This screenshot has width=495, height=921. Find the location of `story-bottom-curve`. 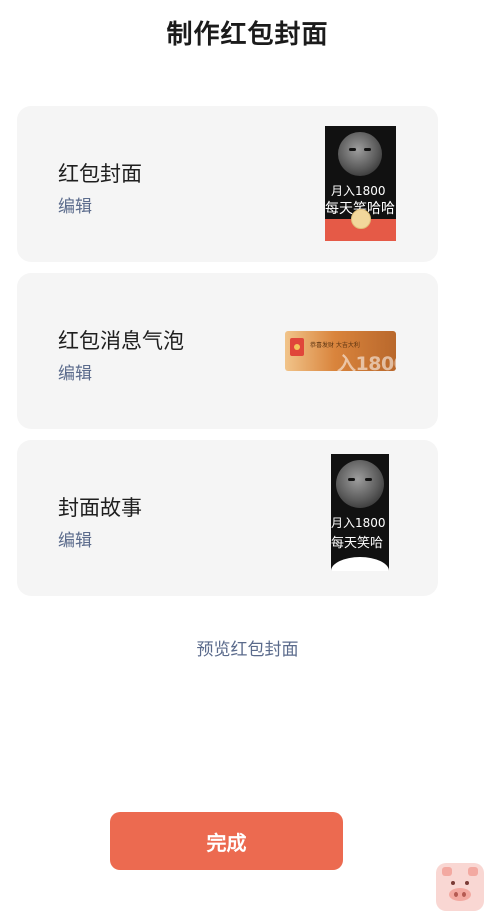

story-bottom-curve is located at coordinates (360, 564).